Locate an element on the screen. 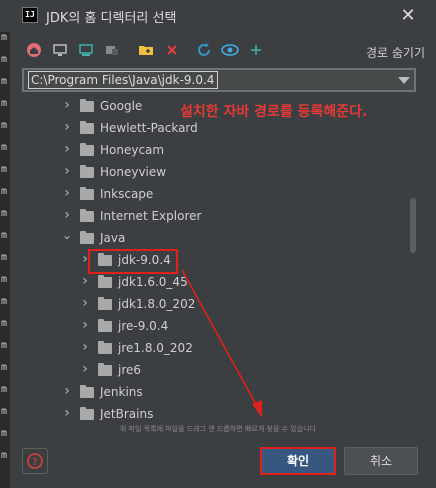 This screenshot has height=488, width=436. help-button: ? is located at coordinates (35, 461).